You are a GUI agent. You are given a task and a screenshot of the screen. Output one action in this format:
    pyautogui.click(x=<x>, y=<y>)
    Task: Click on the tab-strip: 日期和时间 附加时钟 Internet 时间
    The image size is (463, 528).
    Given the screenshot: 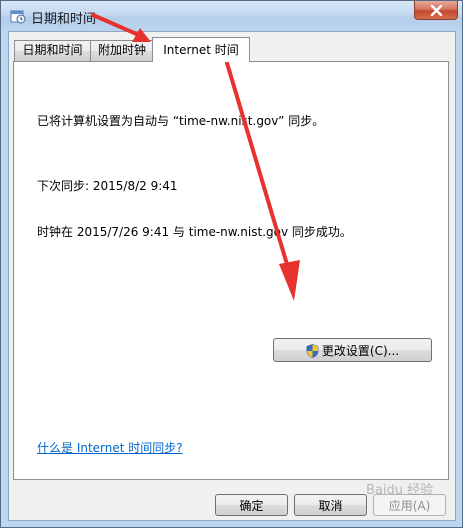 What is the action you would take?
    pyautogui.click(x=232, y=47)
    